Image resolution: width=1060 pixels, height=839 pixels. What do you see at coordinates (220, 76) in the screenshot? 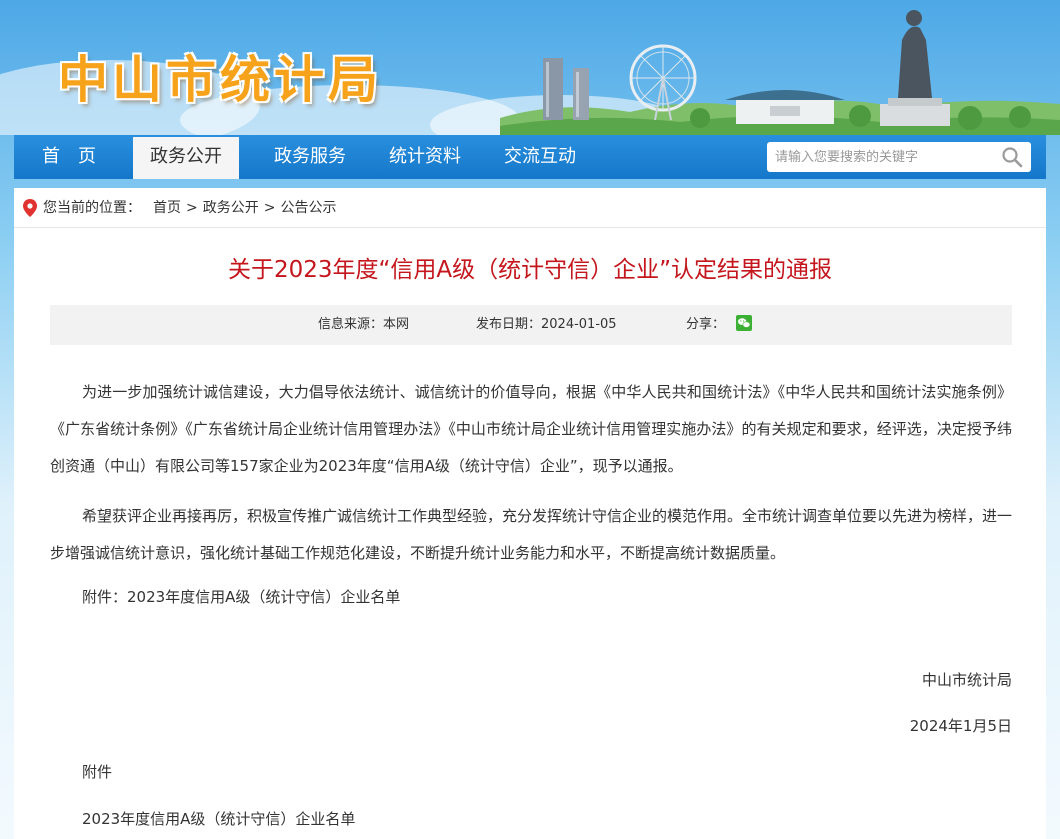
I see `site-title-logo: 中山市统计局` at bounding box center [220, 76].